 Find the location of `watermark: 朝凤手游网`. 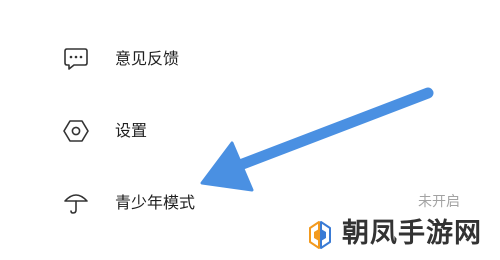

watermark: 朝凤手游网 is located at coordinates (401, 234).